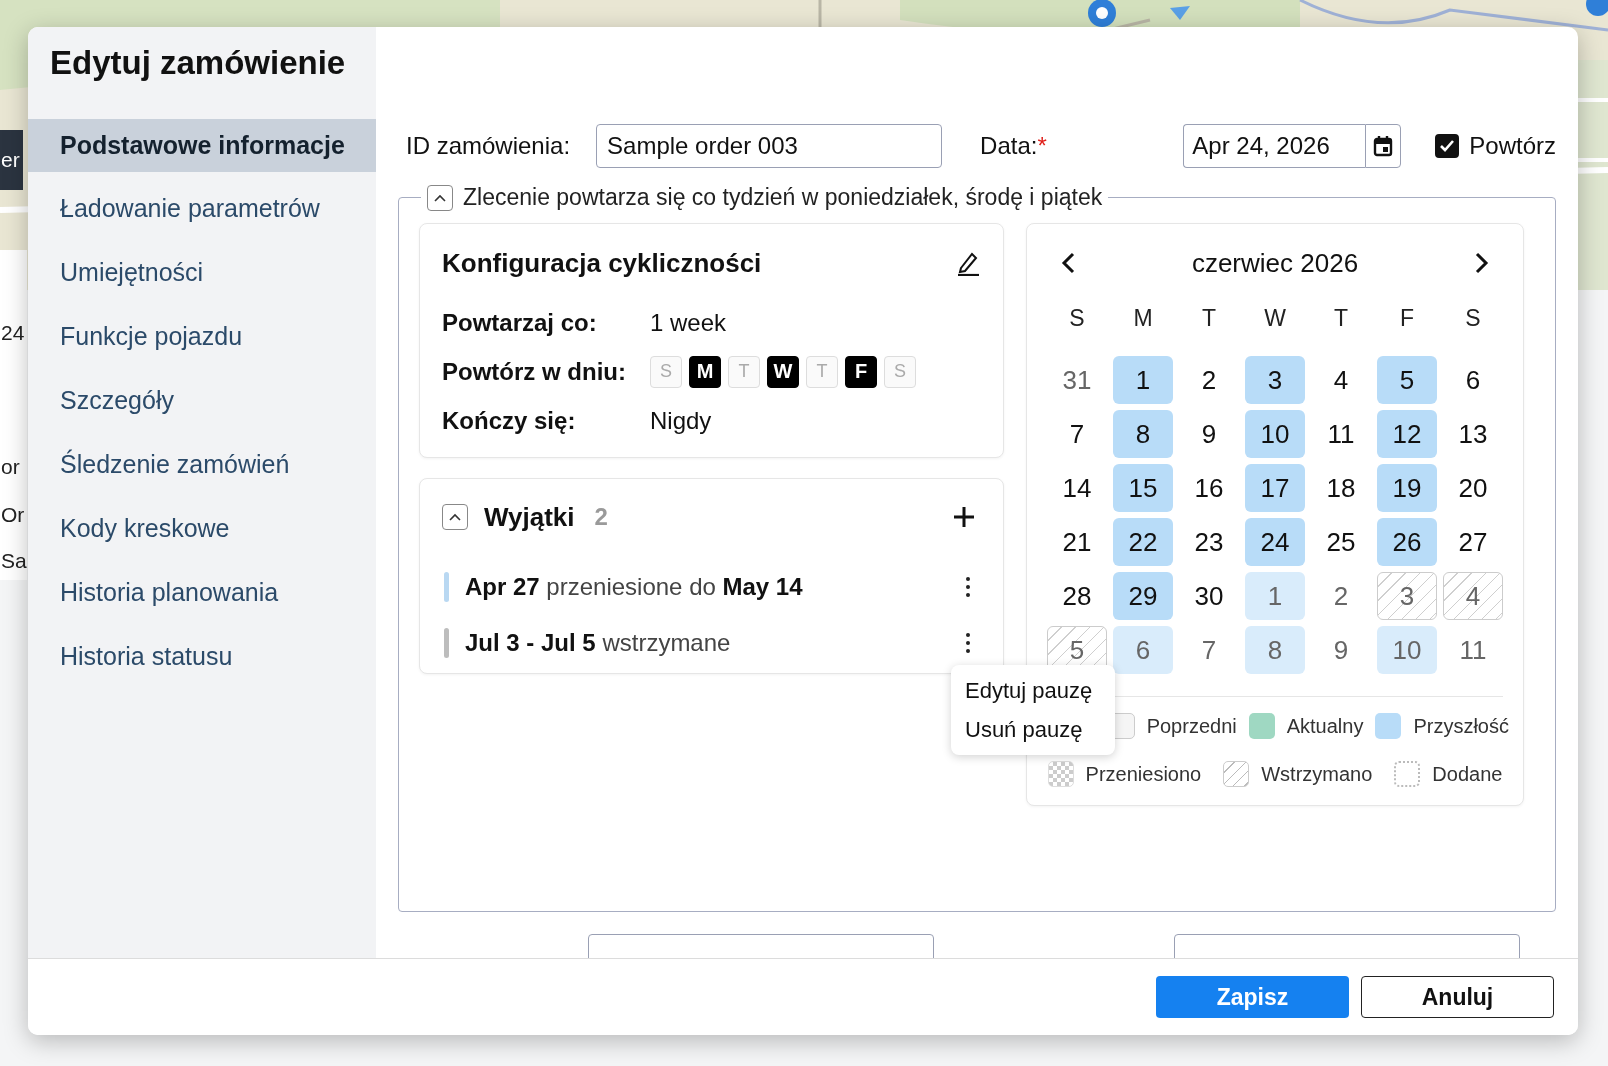 The image size is (1608, 1066). Describe the element at coordinates (634, 587) in the screenshot. I see `exception-text: Apr 27 przeniesione do May 14` at that location.